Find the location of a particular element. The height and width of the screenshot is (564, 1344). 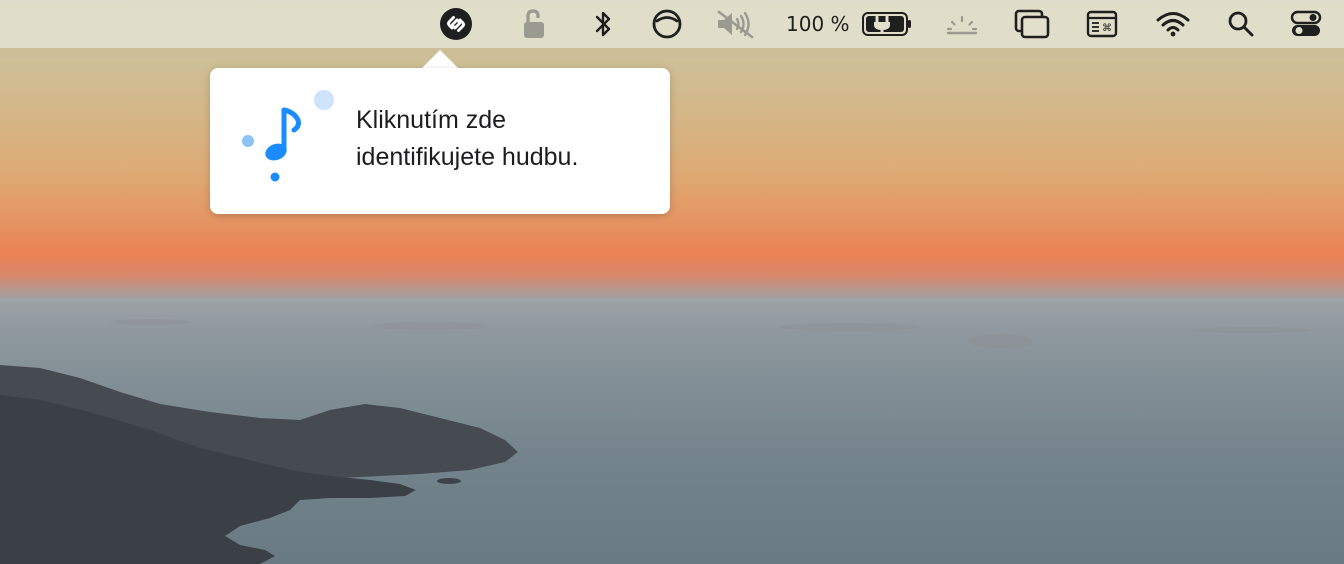

control-center-menu-item is located at coordinates (1306, 24).